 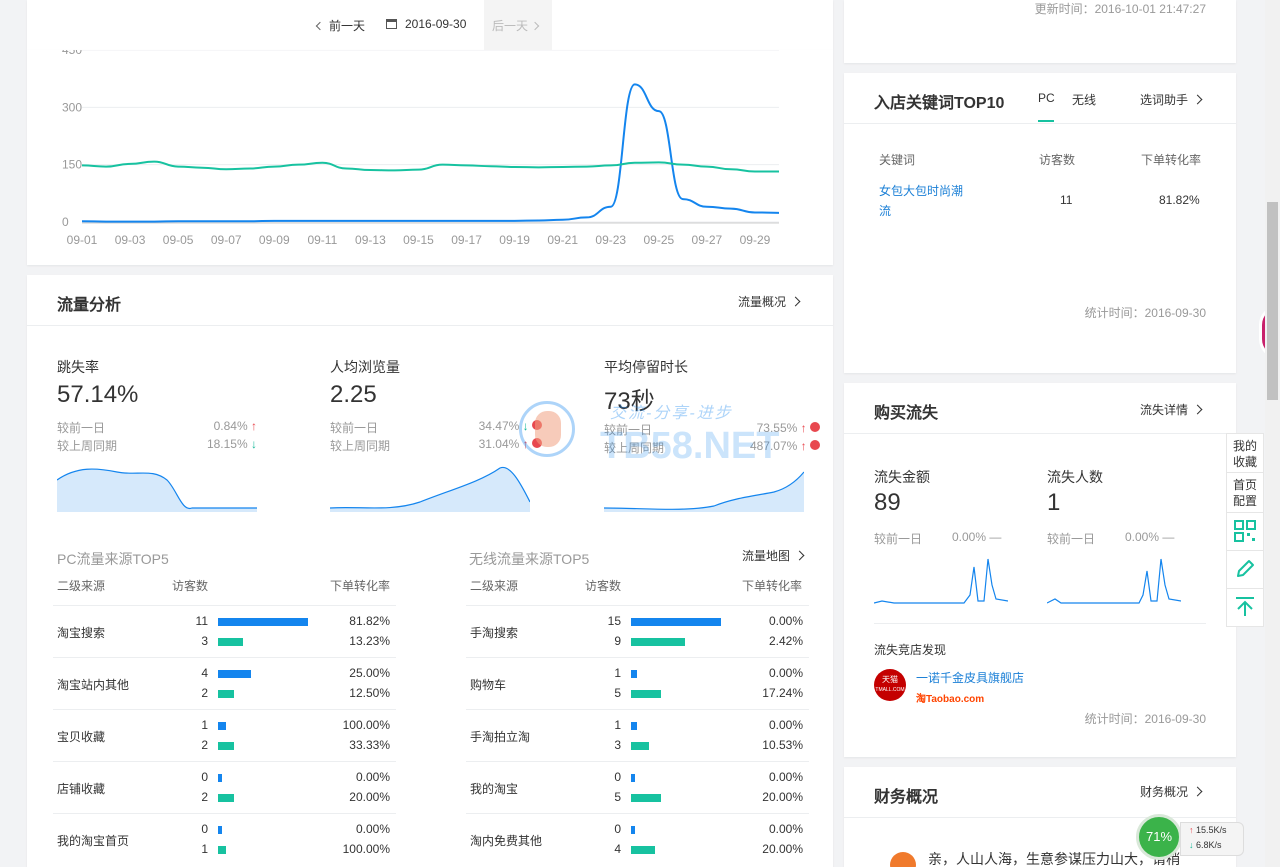 What do you see at coordinates (1179, 200) in the screenshot?
I see `keyword-rate: 81.82%` at bounding box center [1179, 200].